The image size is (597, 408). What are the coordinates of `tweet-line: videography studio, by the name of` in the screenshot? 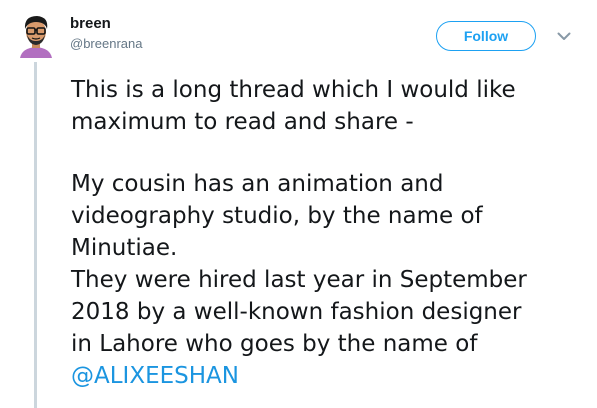 It's located at (277, 216).